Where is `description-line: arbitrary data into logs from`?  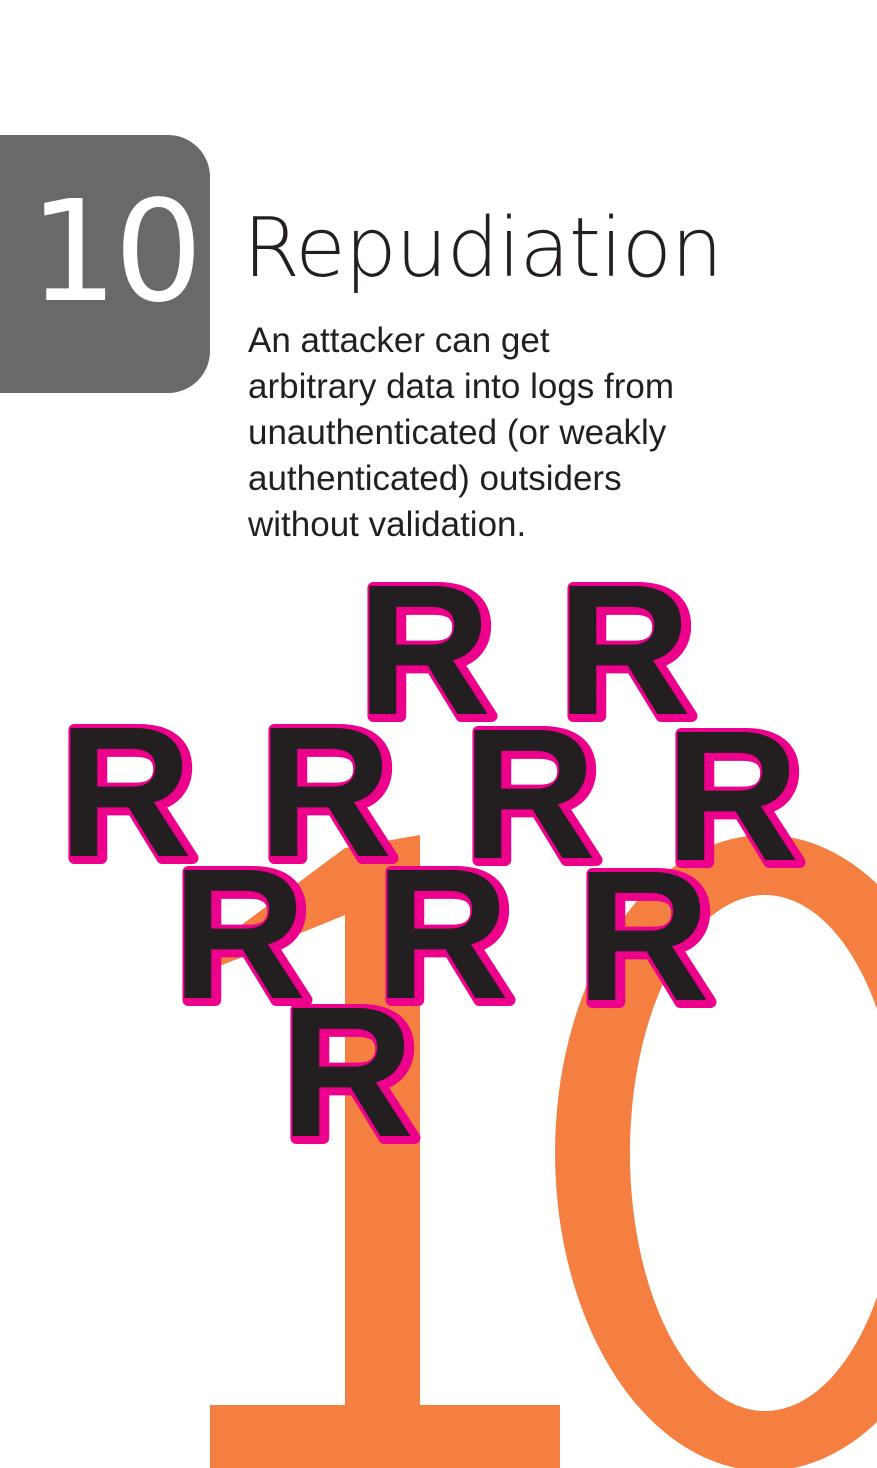
description-line: arbitrary data into logs from is located at coordinates (461, 386).